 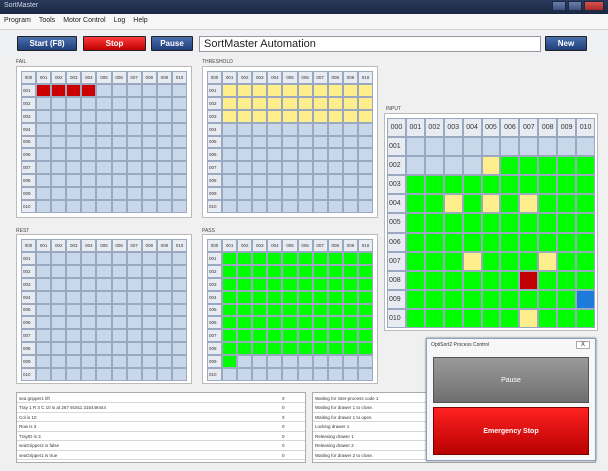 I want to click on maximize-icon, so click(x=575, y=6).